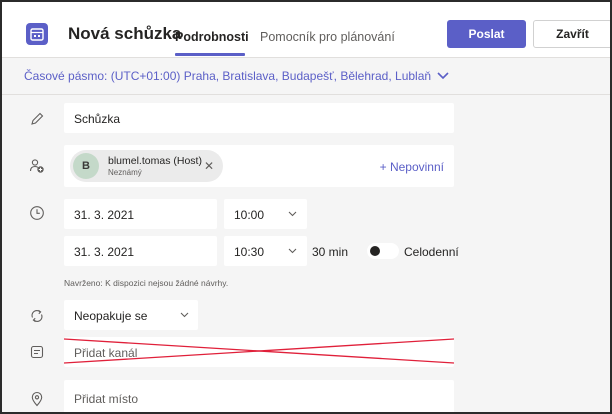  I want to click on start-time-field: 10:00, so click(265, 214).